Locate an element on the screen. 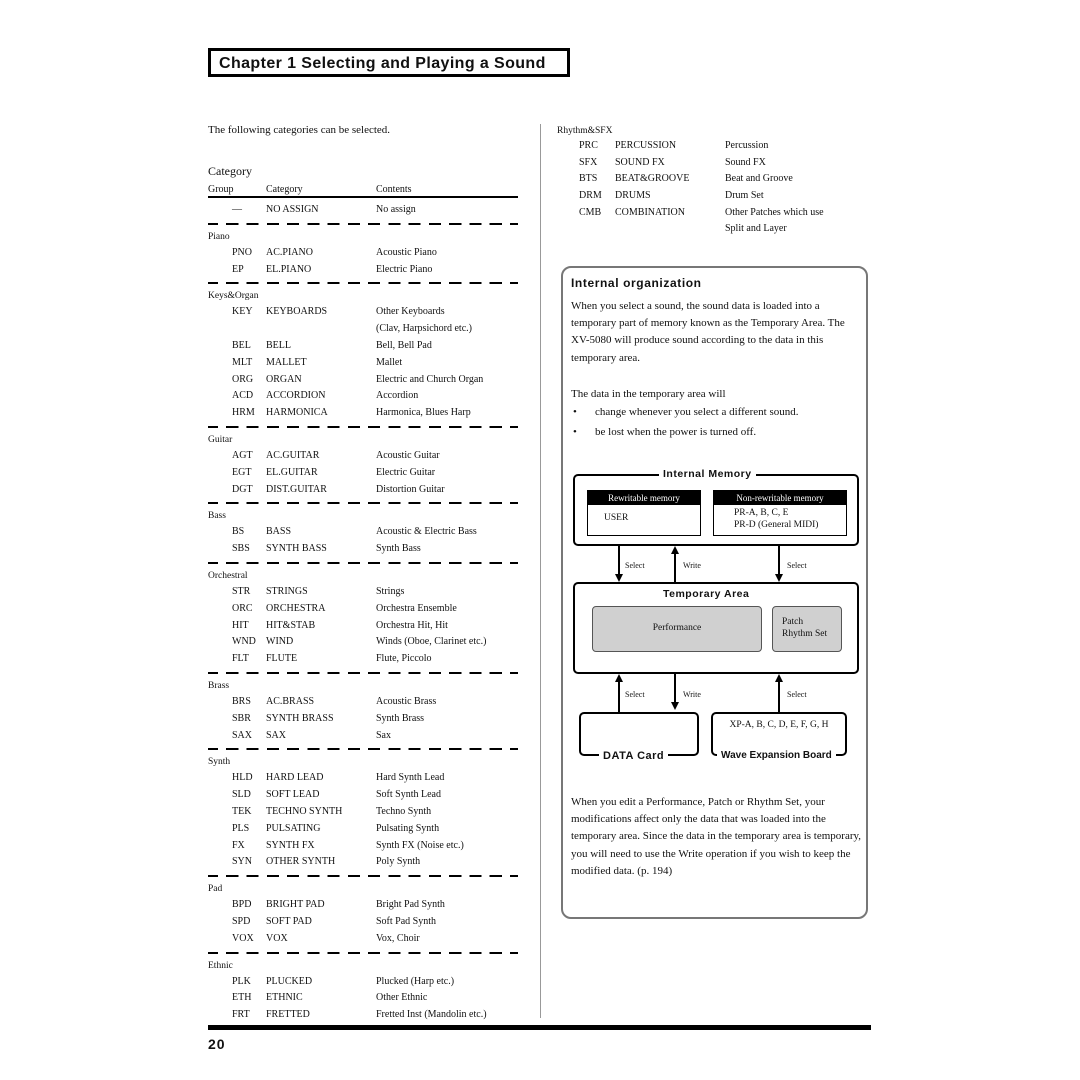  table-row: AGT AC.GUITAR Acoustic Guitar is located at coordinates (363, 456).